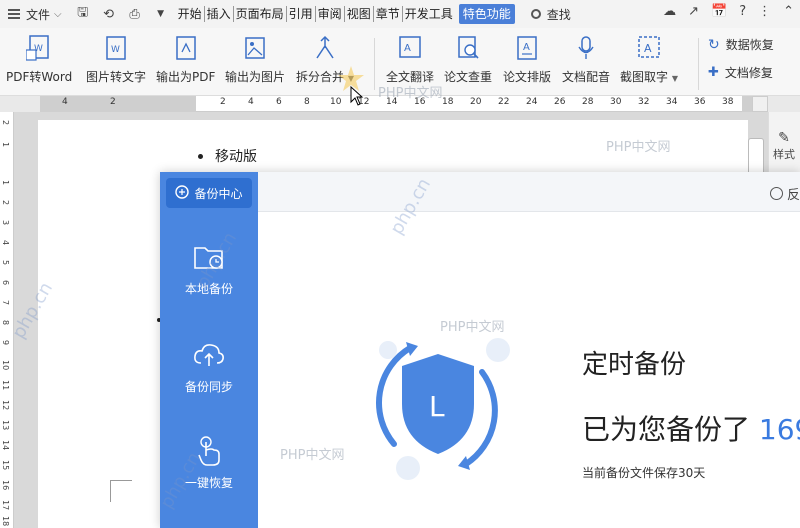 The width and height of the screenshot is (800, 528). I want to click on quick-access-toolbar: 🖫 ⟲ ⎙ ▼, so click(122, 14).